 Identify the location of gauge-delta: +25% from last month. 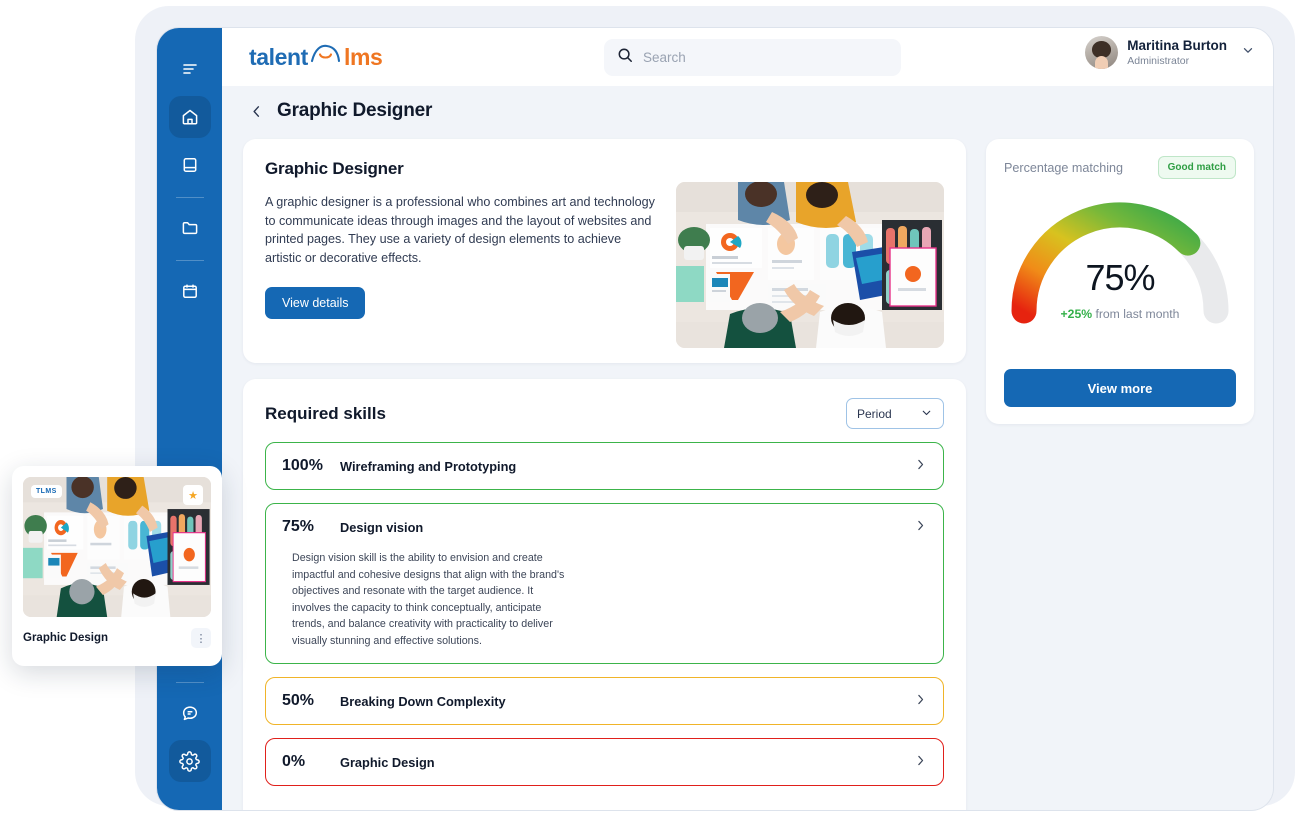
(1120, 314).